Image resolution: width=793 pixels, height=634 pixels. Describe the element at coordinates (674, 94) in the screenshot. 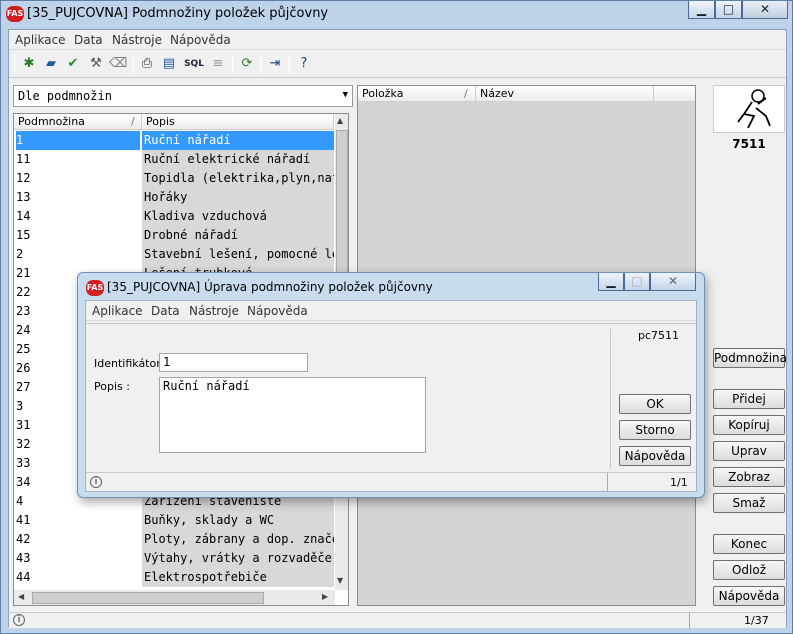

I see `column-header-empty` at that location.